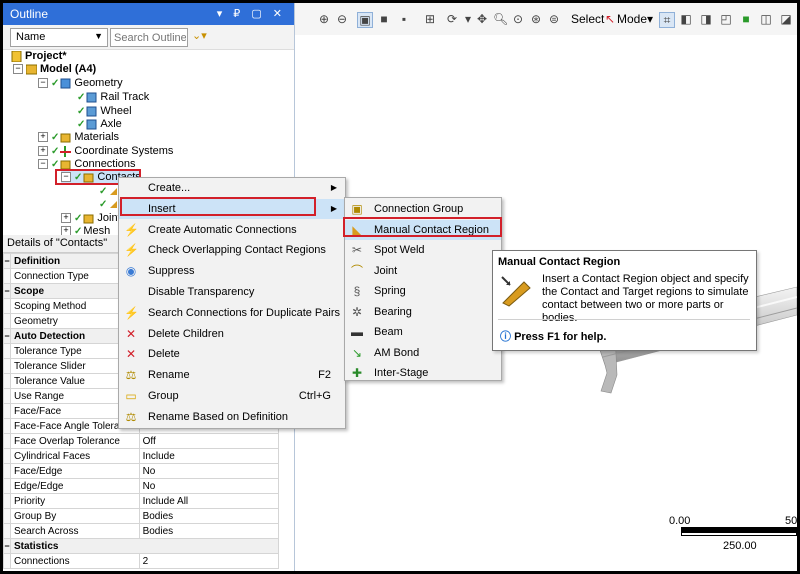 This screenshot has width=800, height=574. Describe the element at coordinates (726, 19) in the screenshot. I see `face-select-icon: ◰` at that location.